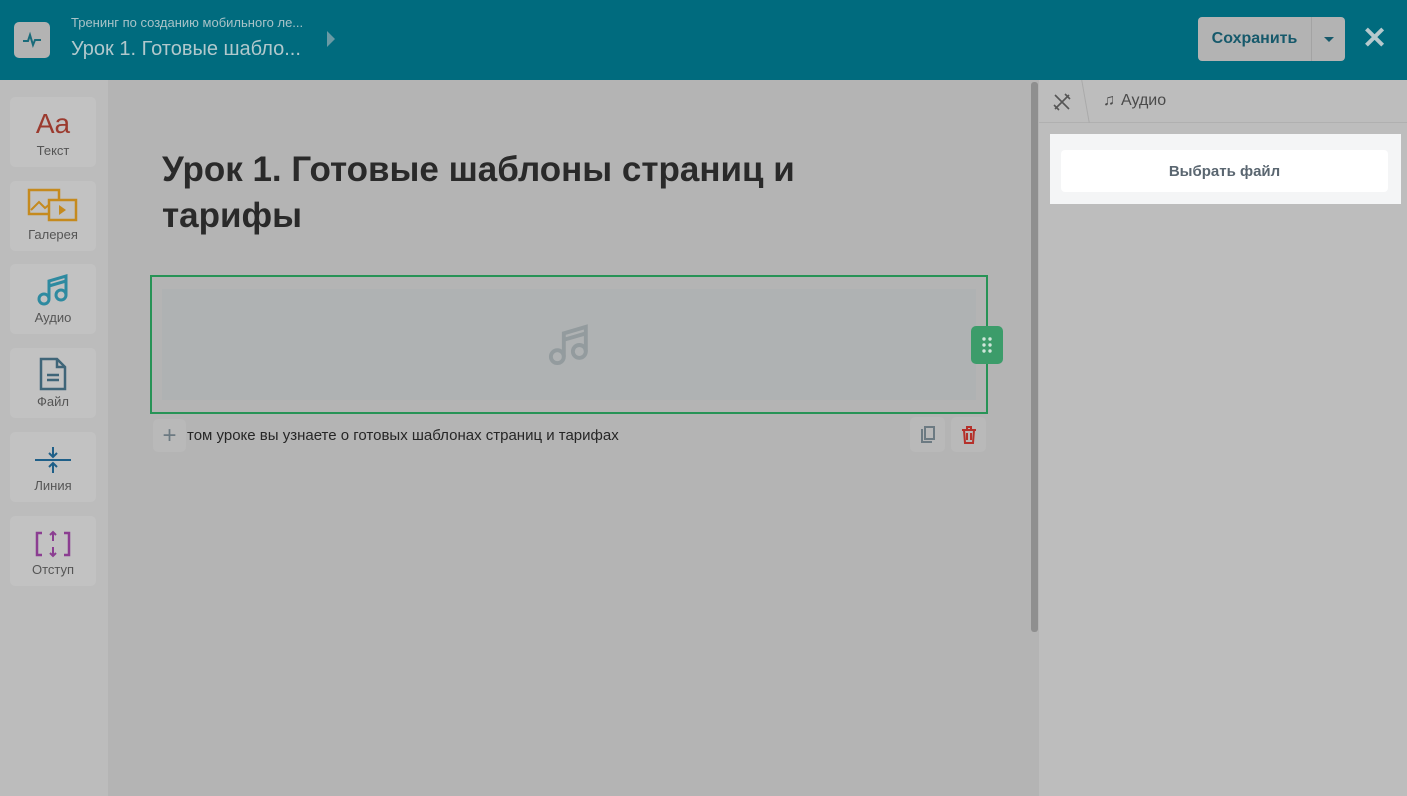 The image size is (1407, 796). Describe the element at coordinates (53, 460) in the screenshot. I see `divider-line-icon` at that location.